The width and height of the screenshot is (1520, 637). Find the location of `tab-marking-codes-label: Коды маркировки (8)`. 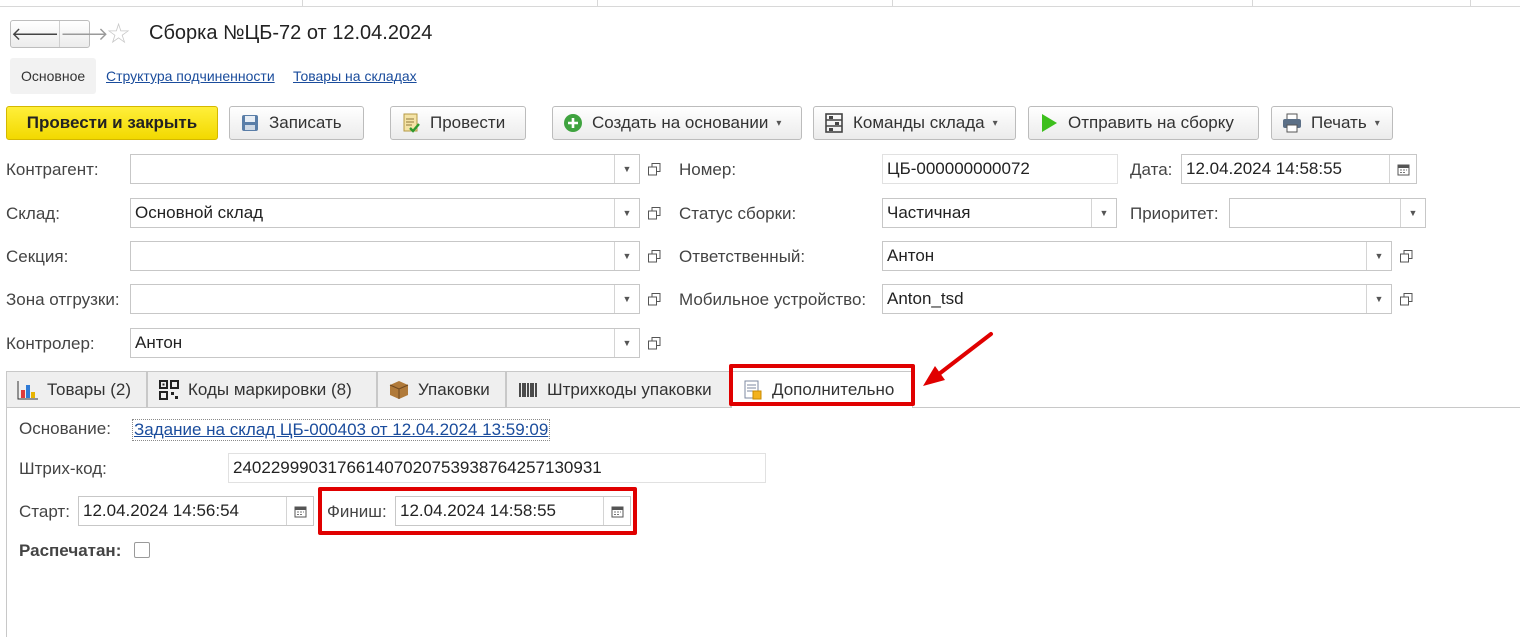

tab-marking-codes-label: Коды маркировки (8) is located at coordinates (270, 389).